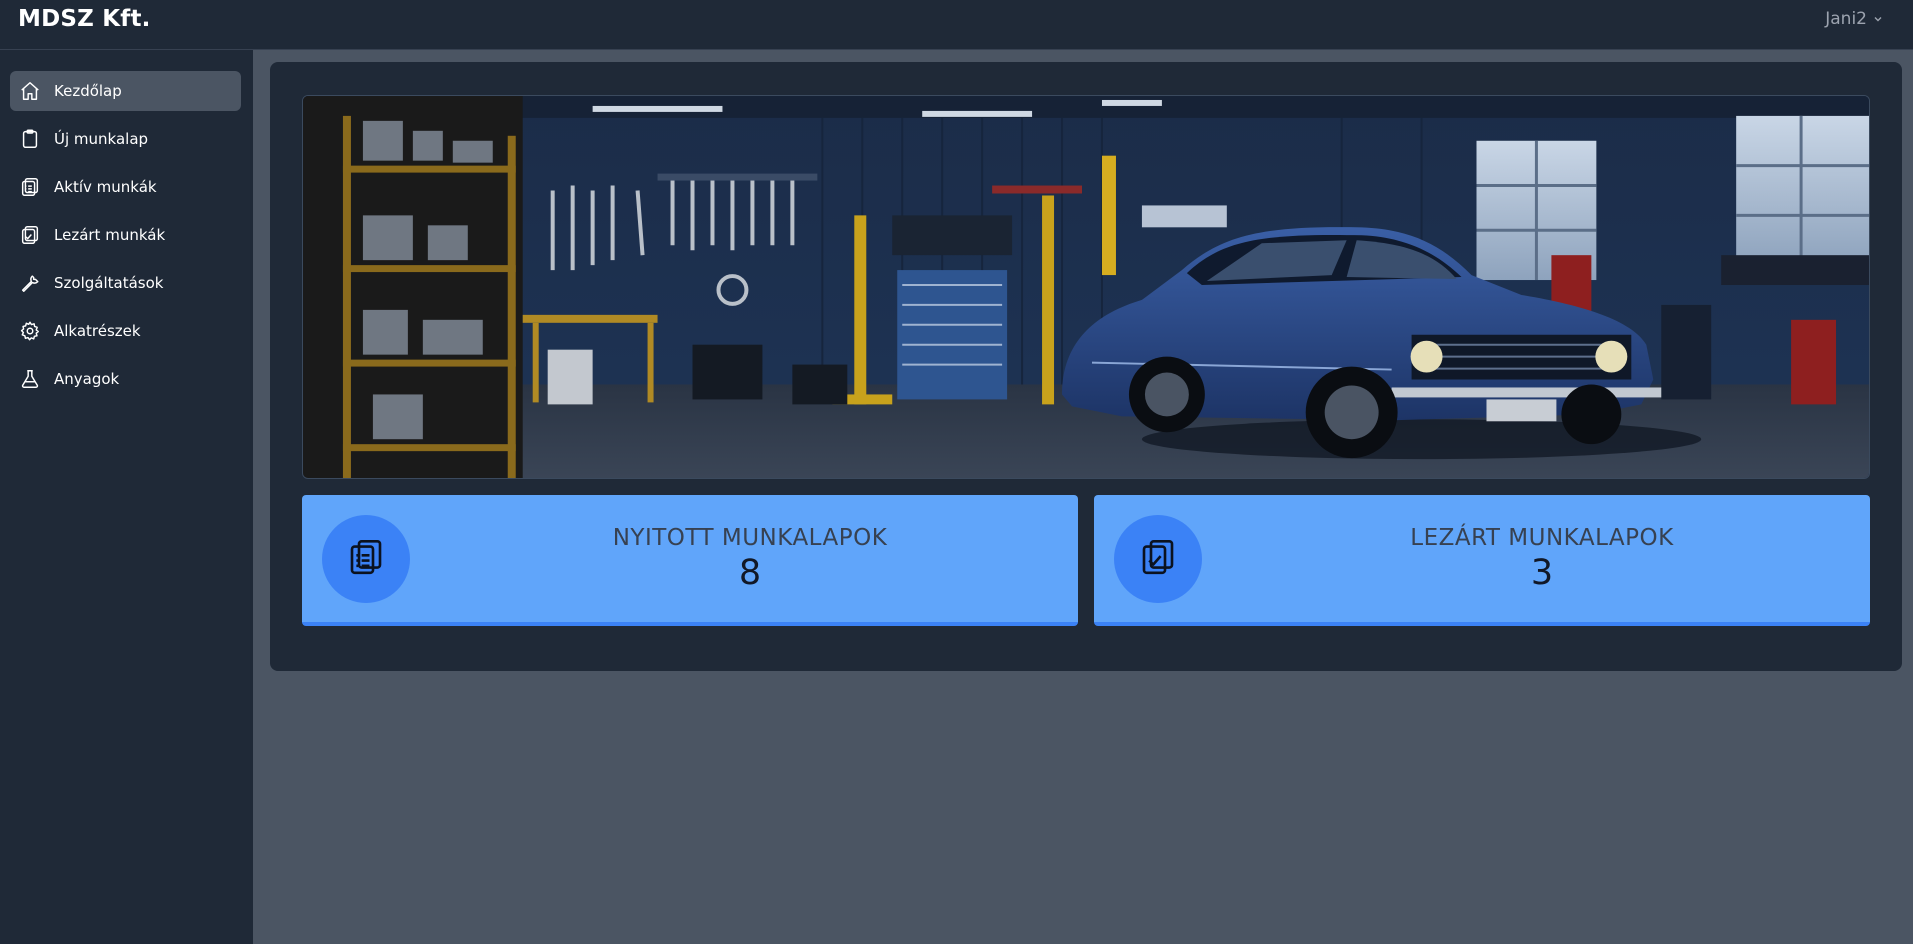  What do you see at coordinates (30, 283) in the screenshot?
I see `wrench-icon` at bounding box center [30, 283].